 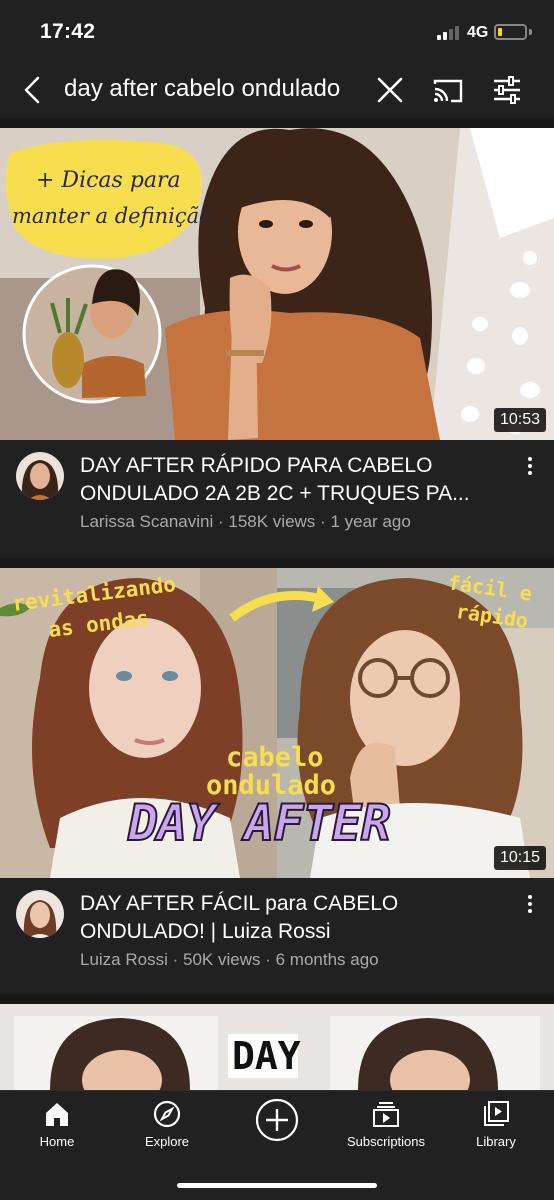 I want to click on video-duration: 10:15, so click(x=519, y=858).